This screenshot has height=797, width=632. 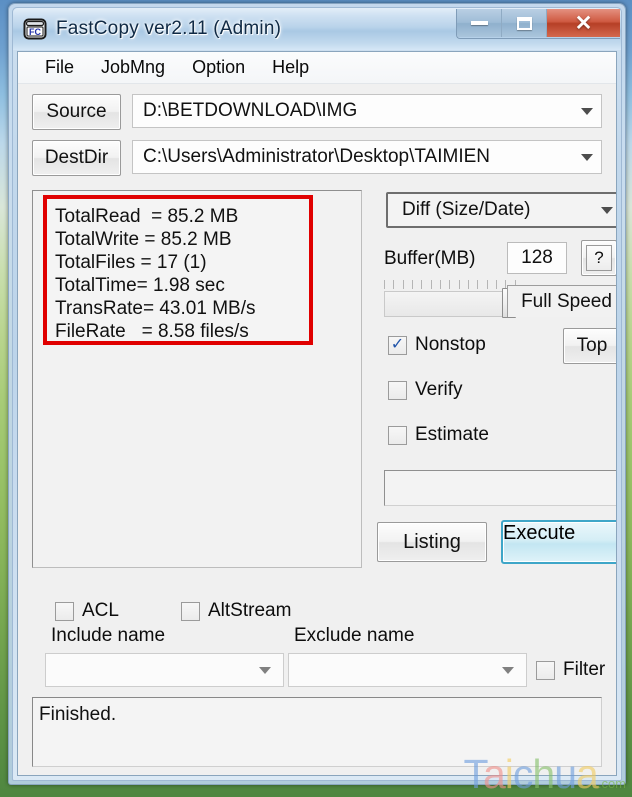 I want to click on include-name-label: Include name, so click(x=108, y=635).